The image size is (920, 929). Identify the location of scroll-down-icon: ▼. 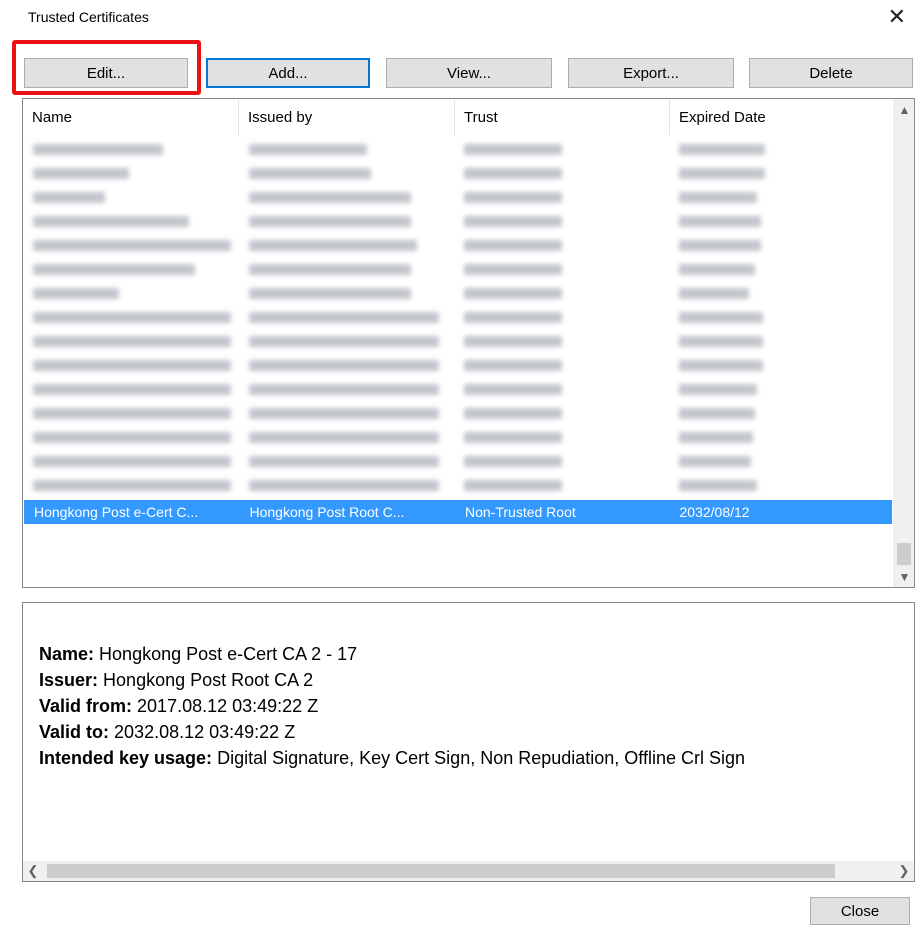
(904, 576).